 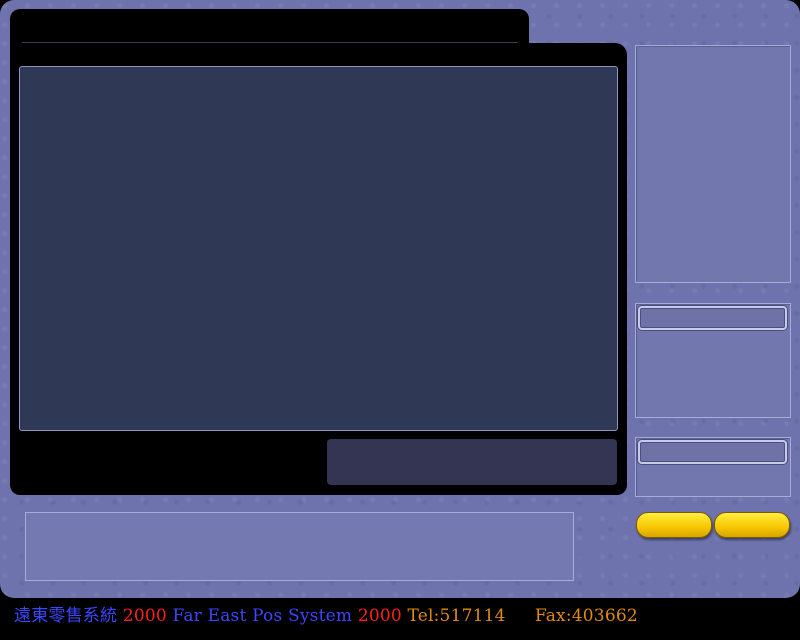 I want to click on message-area, so click(x=299, y=546).